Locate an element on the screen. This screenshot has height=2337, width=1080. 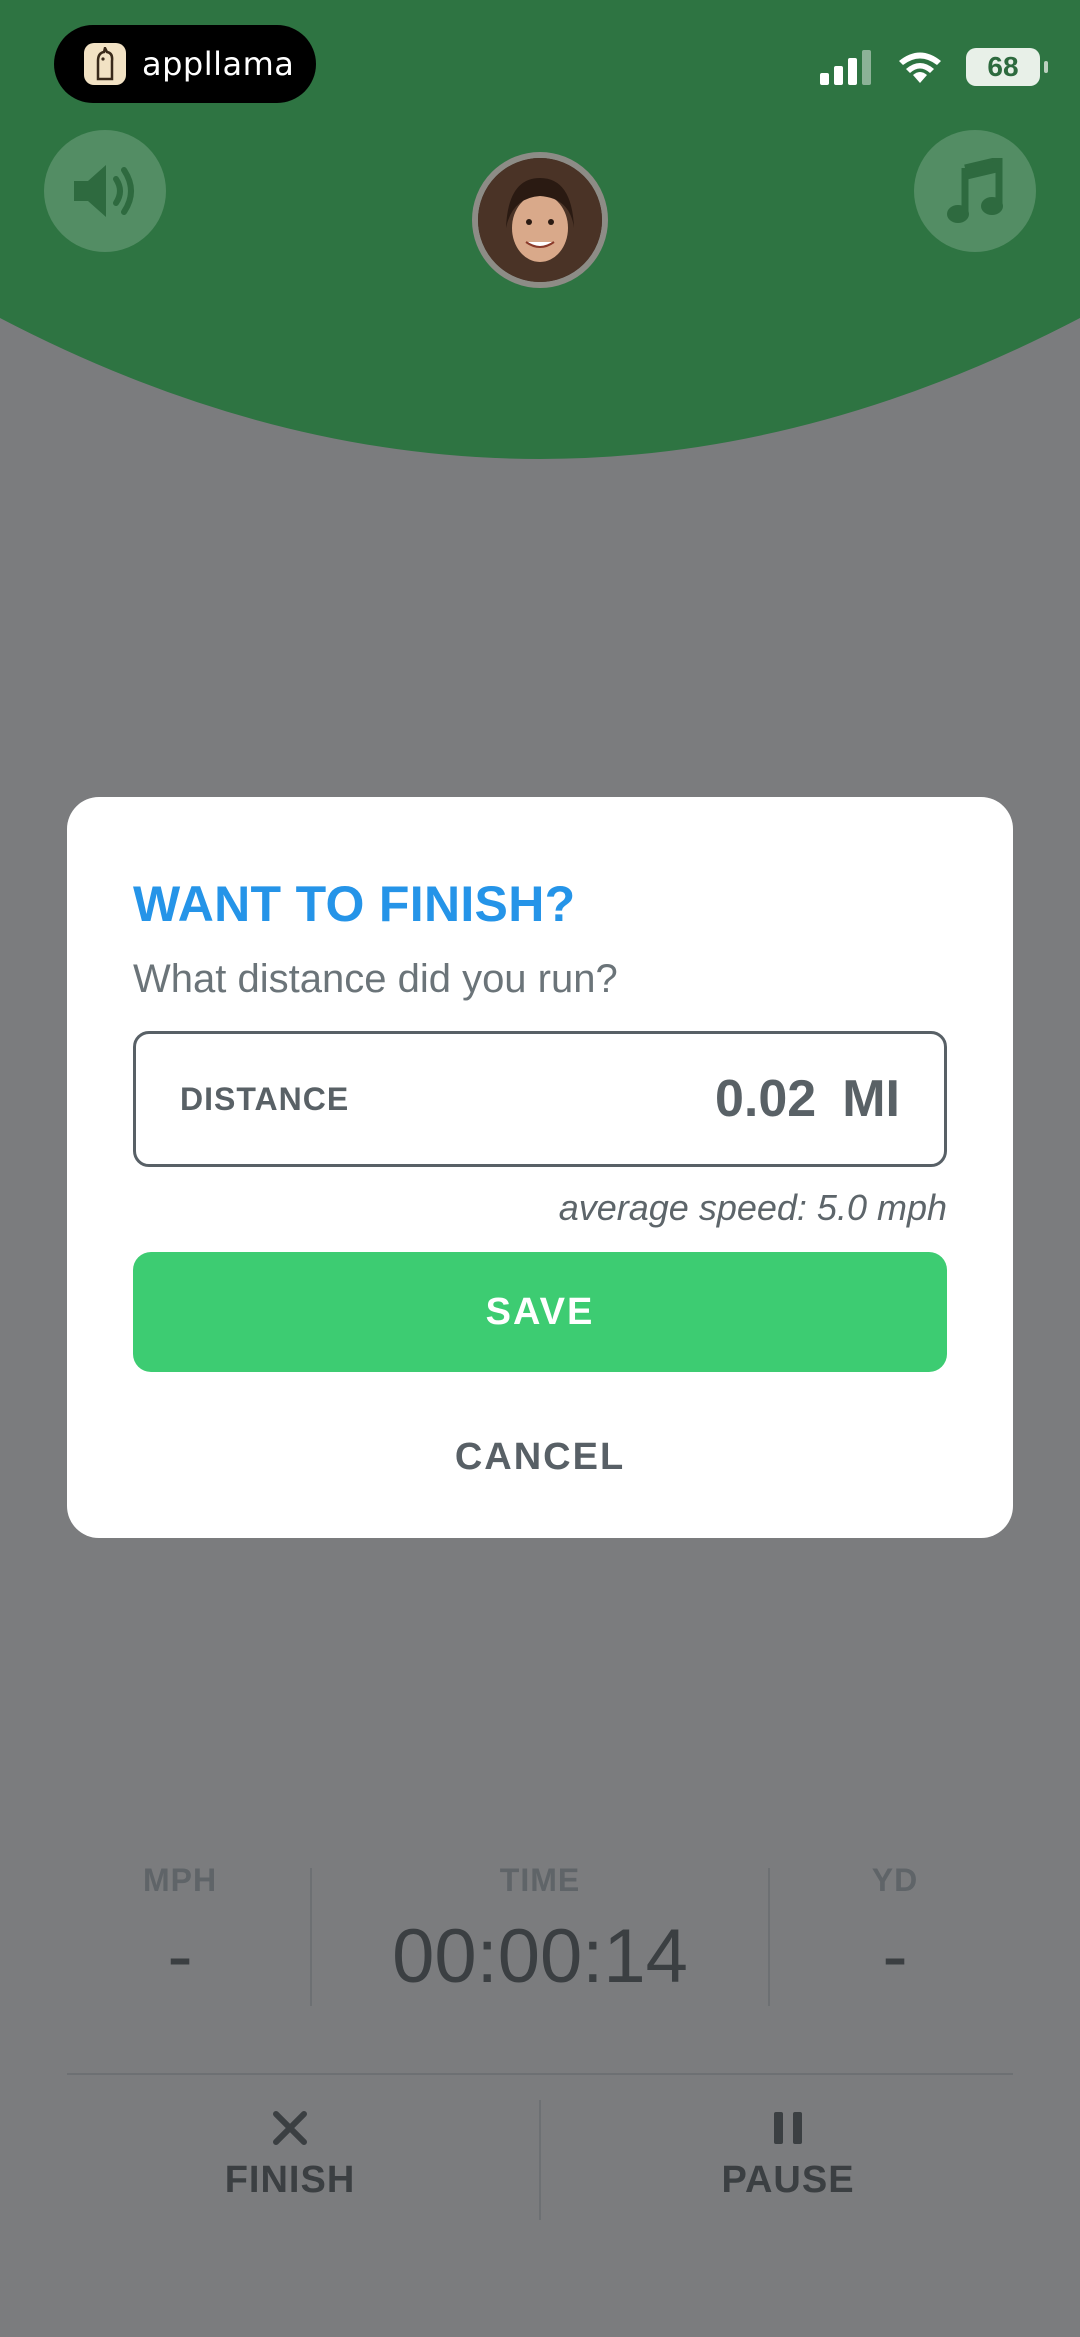
sound-button is located at coordinates (105, 191).